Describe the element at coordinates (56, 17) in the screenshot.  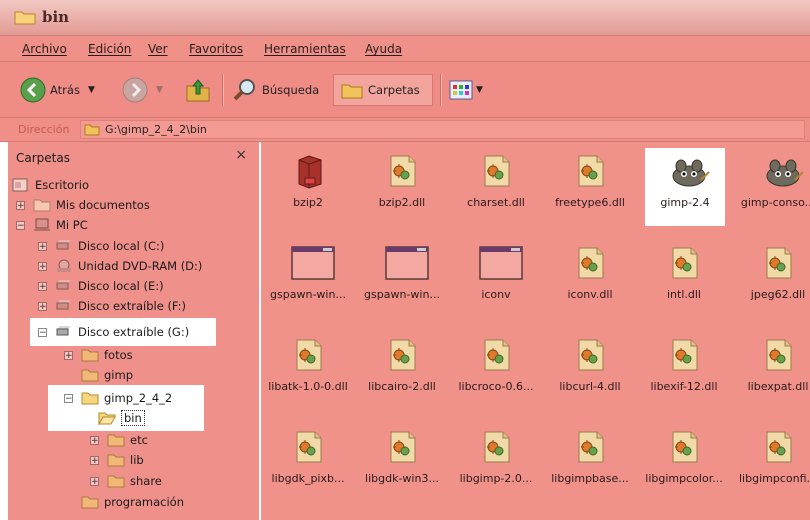
I see `window-title: bin` at that location.